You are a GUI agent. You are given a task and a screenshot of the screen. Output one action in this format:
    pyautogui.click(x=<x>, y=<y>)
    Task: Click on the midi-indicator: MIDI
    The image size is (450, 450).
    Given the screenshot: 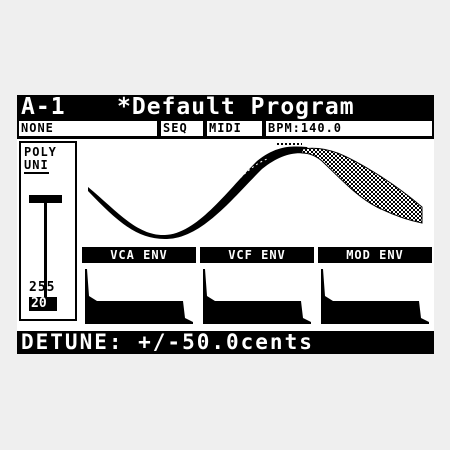 What is the action you would take?
    pyautogui.click(x=234, y=128)
    